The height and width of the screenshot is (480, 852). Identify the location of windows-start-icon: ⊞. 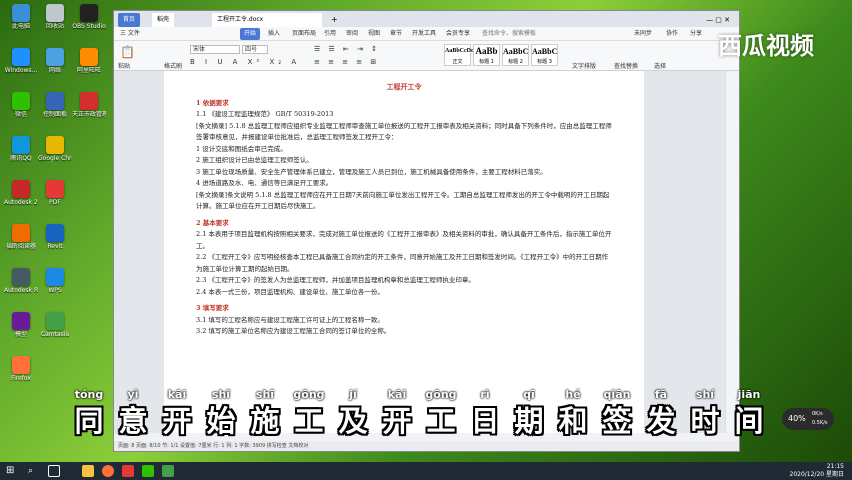
(12, 471).